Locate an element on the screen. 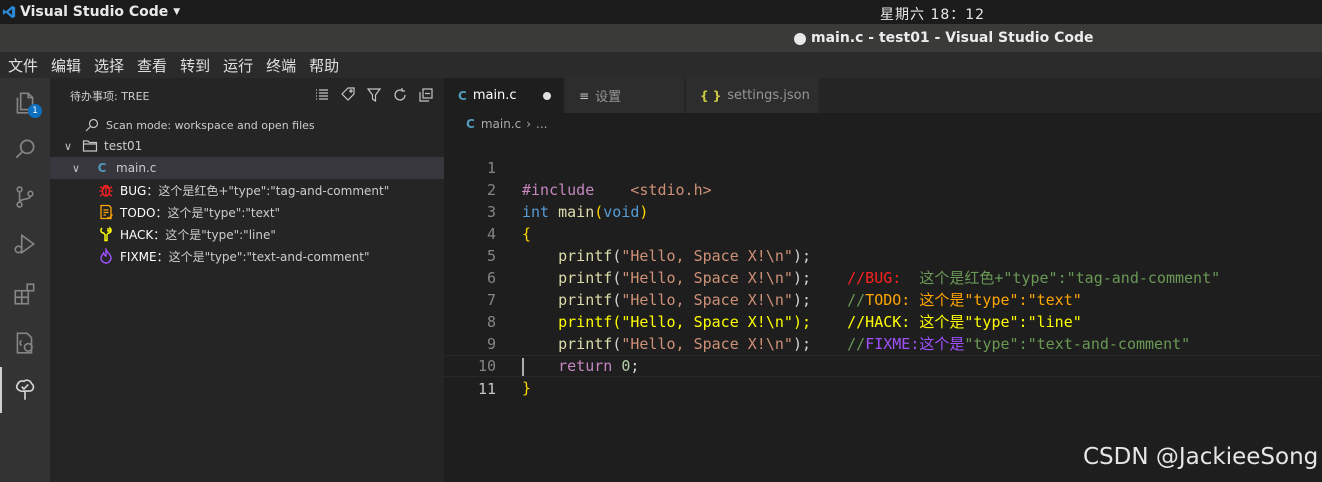 The height and width of the screenshot is (482, 1322). todo-tree-icon is located at coordinates (25, 389).